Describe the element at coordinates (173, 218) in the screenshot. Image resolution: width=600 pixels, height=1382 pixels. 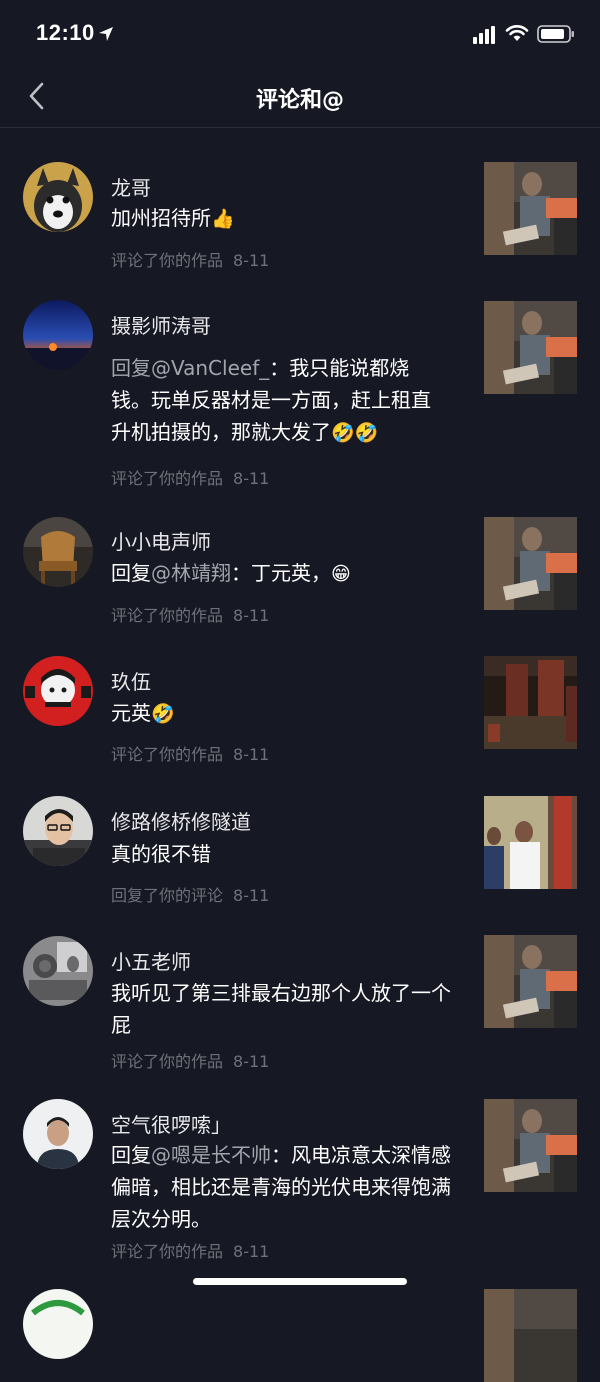
I see `comment-text: 加州招待所👍` at that location.